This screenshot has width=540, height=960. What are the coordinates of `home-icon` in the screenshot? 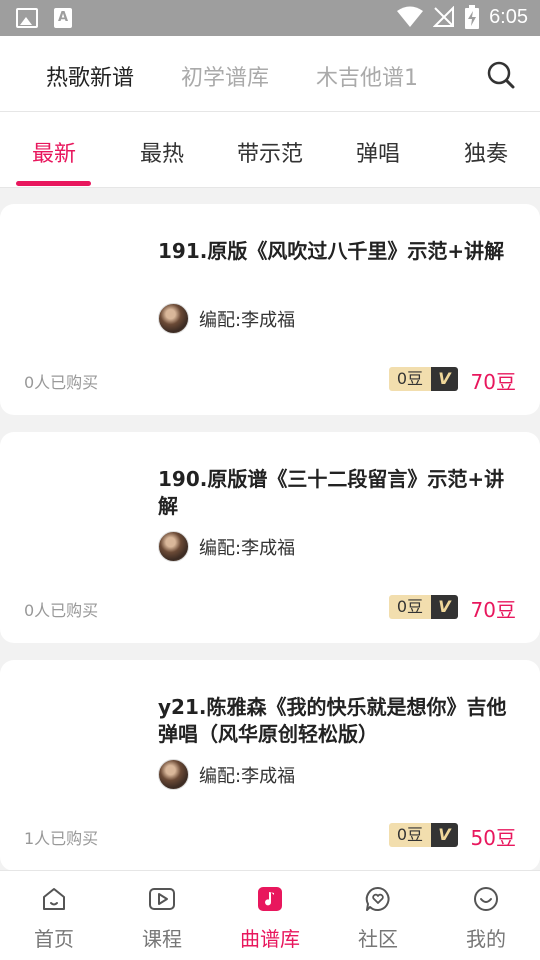 It's located at (54, 899).